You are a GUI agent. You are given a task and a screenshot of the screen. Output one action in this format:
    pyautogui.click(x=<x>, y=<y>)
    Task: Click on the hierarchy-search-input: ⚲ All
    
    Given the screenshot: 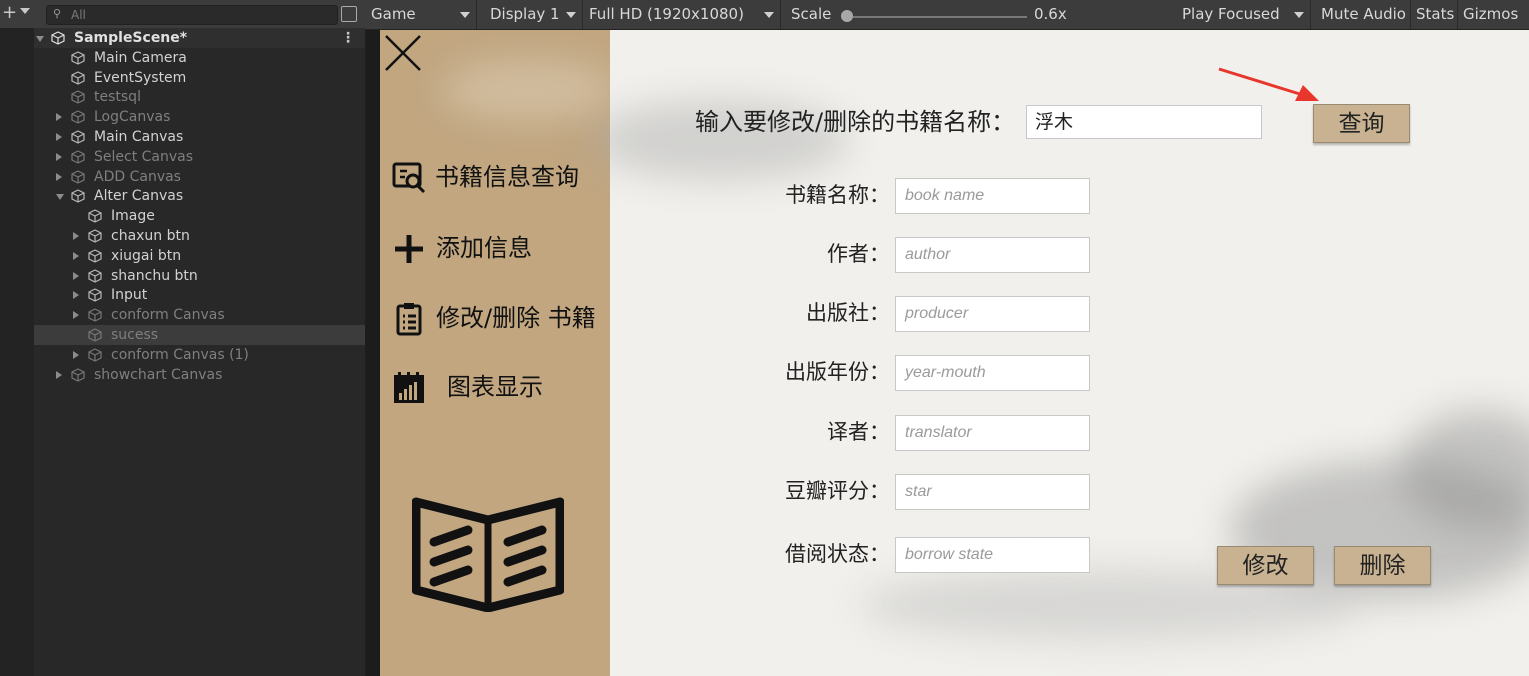 What is the action you would take?
    pyautogui.click(x=192, y=15)
    